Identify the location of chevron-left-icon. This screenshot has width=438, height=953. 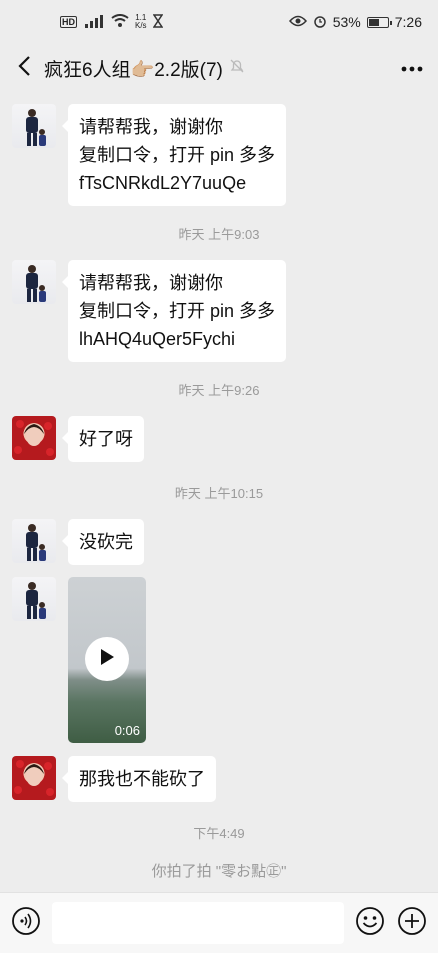
(24, 68).